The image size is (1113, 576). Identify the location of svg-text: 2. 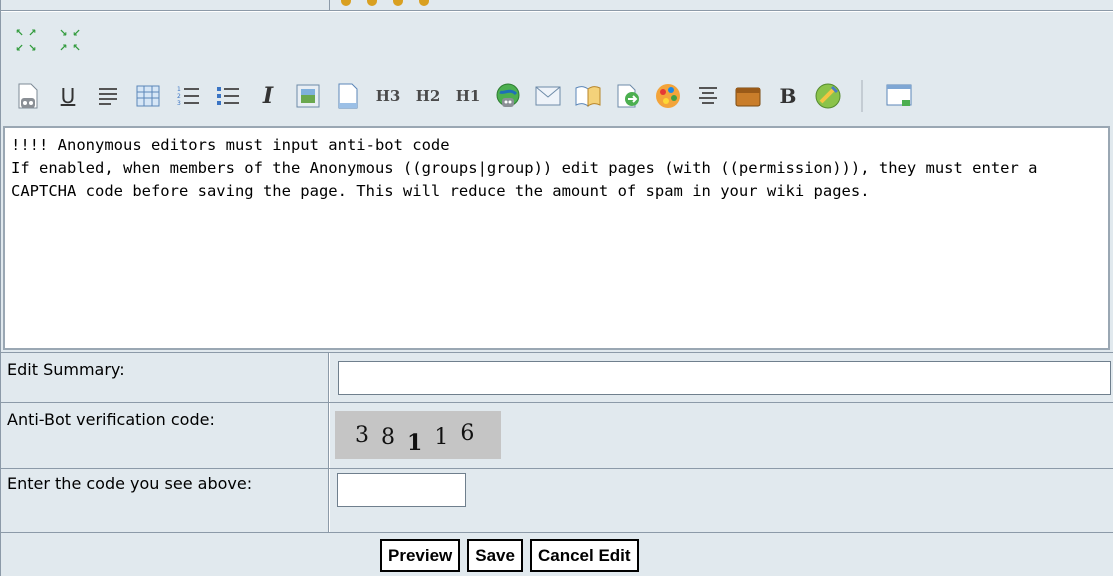
(179, 96).